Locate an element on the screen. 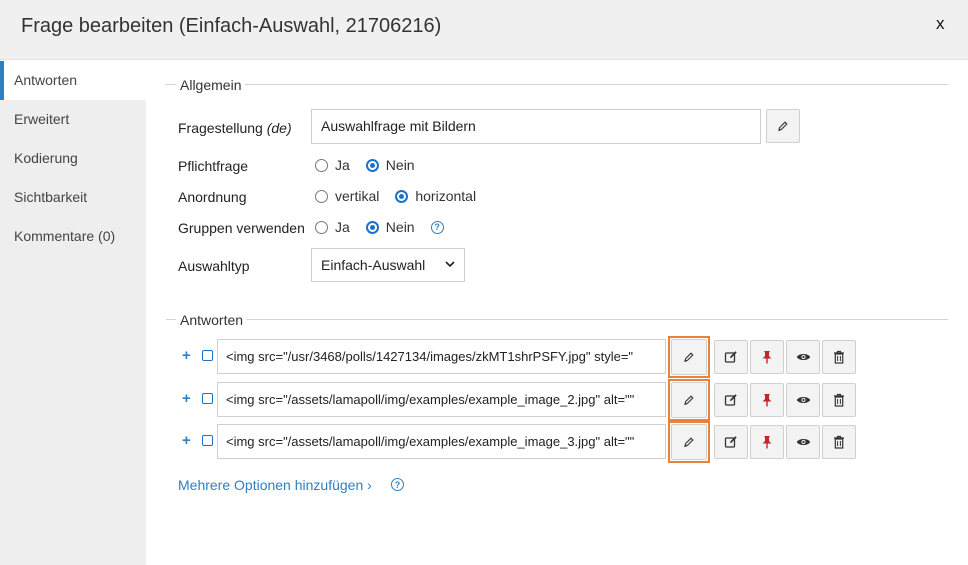 Image resolution: width=968 pixels, height=565 pixels. layout-radio-group: vertikal horizontal is located at coordinates (403, 196).